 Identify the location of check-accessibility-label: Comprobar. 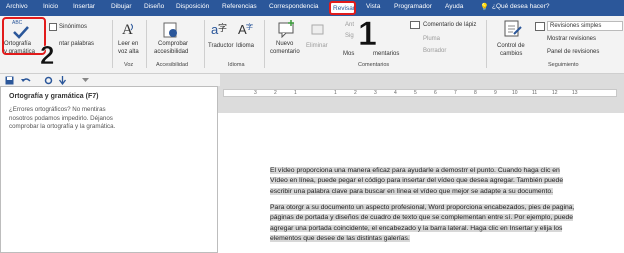
(173, 44).